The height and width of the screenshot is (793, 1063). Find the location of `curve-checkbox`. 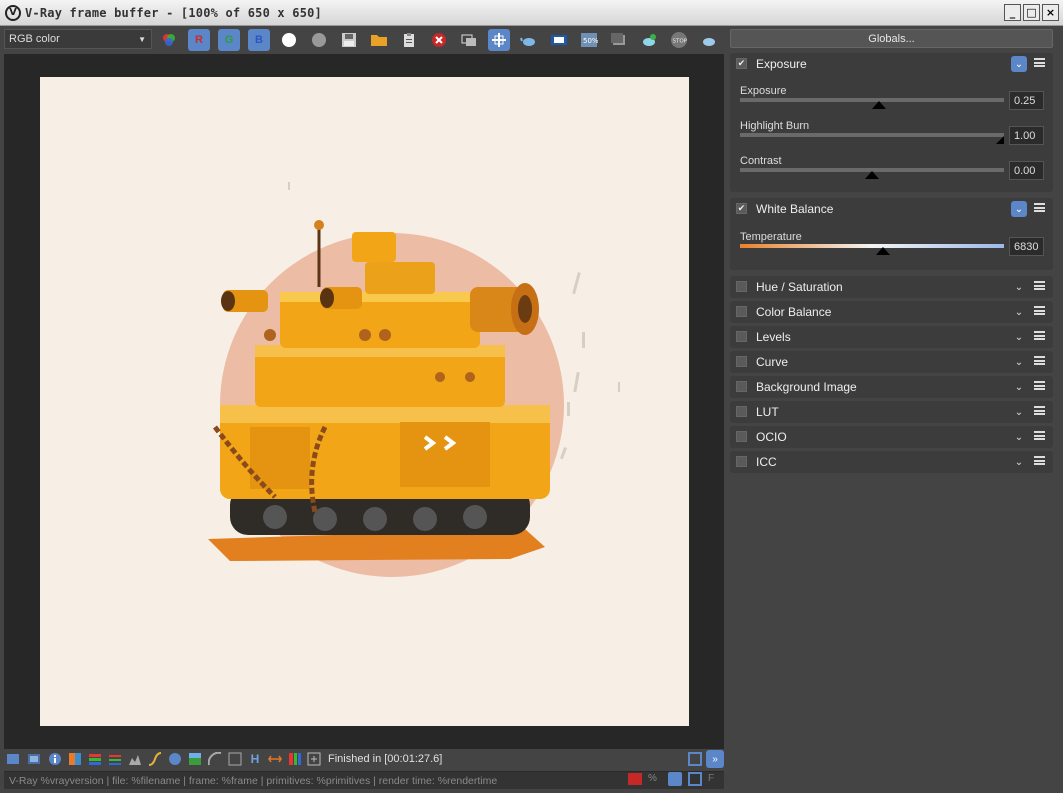

curve-checkbox is located at coordinates (741, 361).